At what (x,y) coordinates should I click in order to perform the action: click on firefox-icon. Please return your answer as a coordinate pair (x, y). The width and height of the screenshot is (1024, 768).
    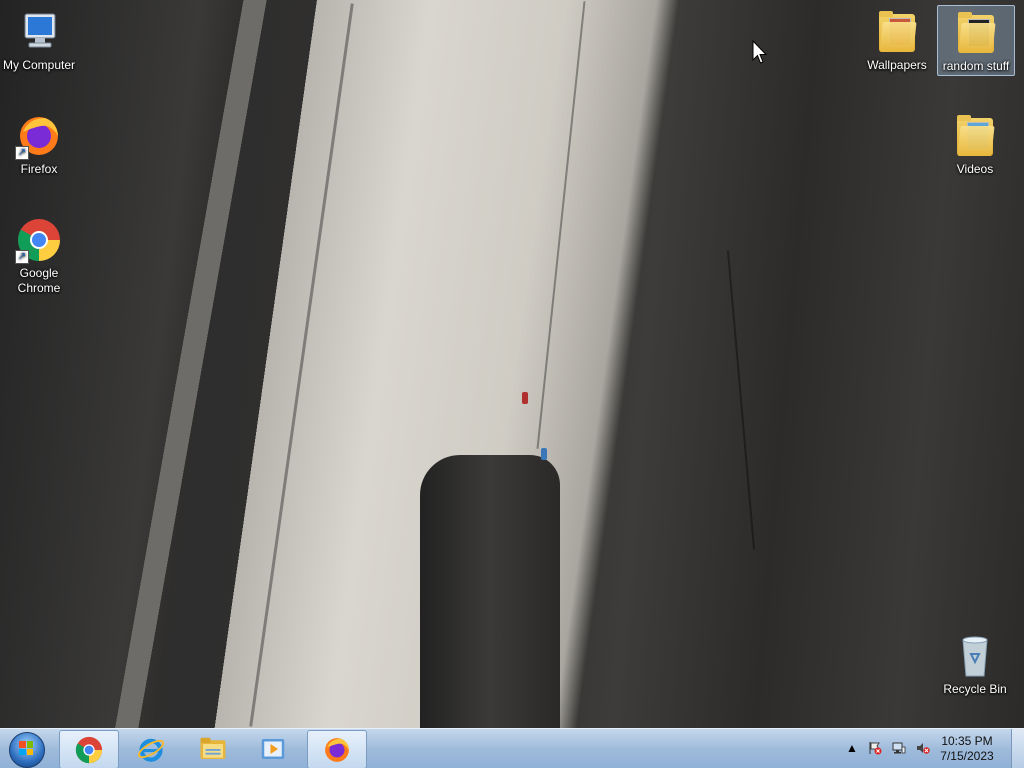
    Looking at the image, I should click on (337, 750).